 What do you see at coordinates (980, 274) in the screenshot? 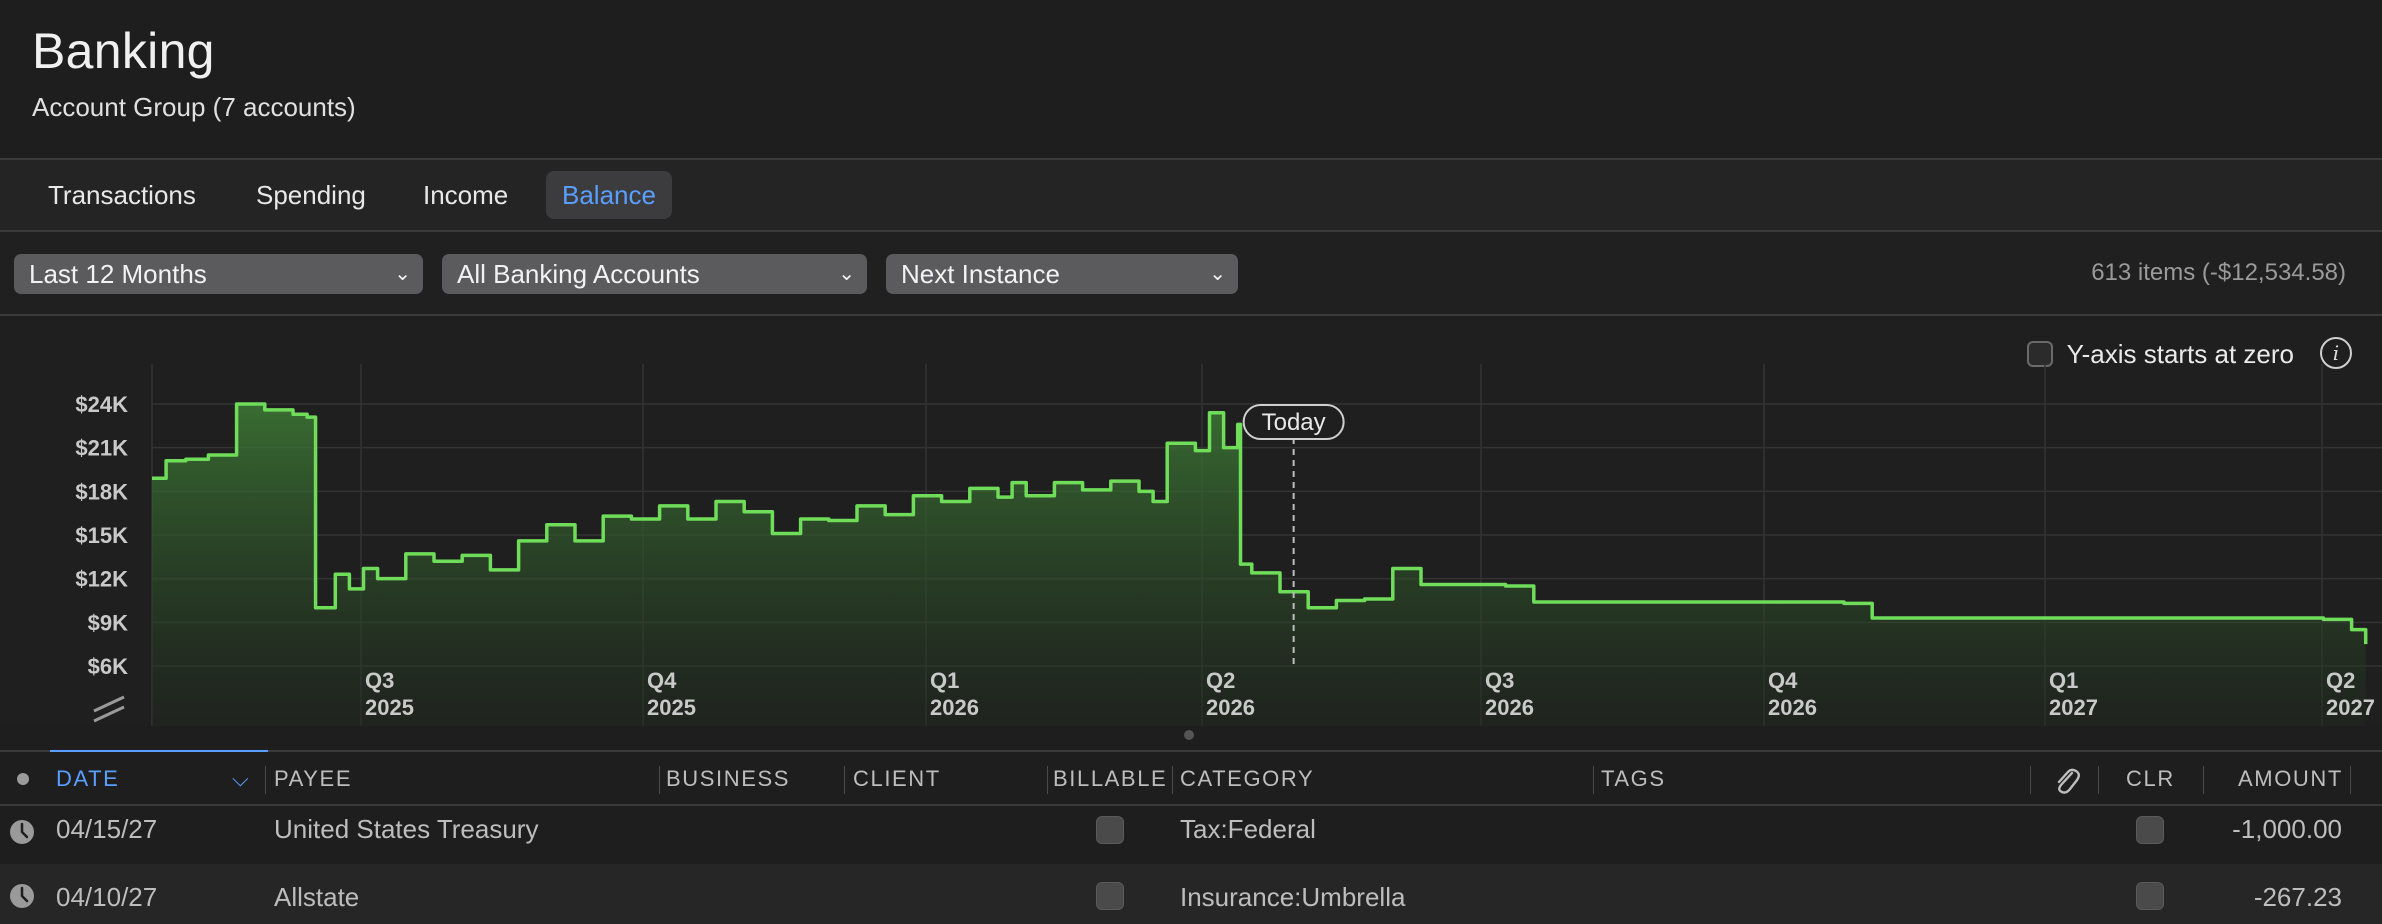
I see `scheduled-select-value: Next Instance` at bounding box center [980, 274].